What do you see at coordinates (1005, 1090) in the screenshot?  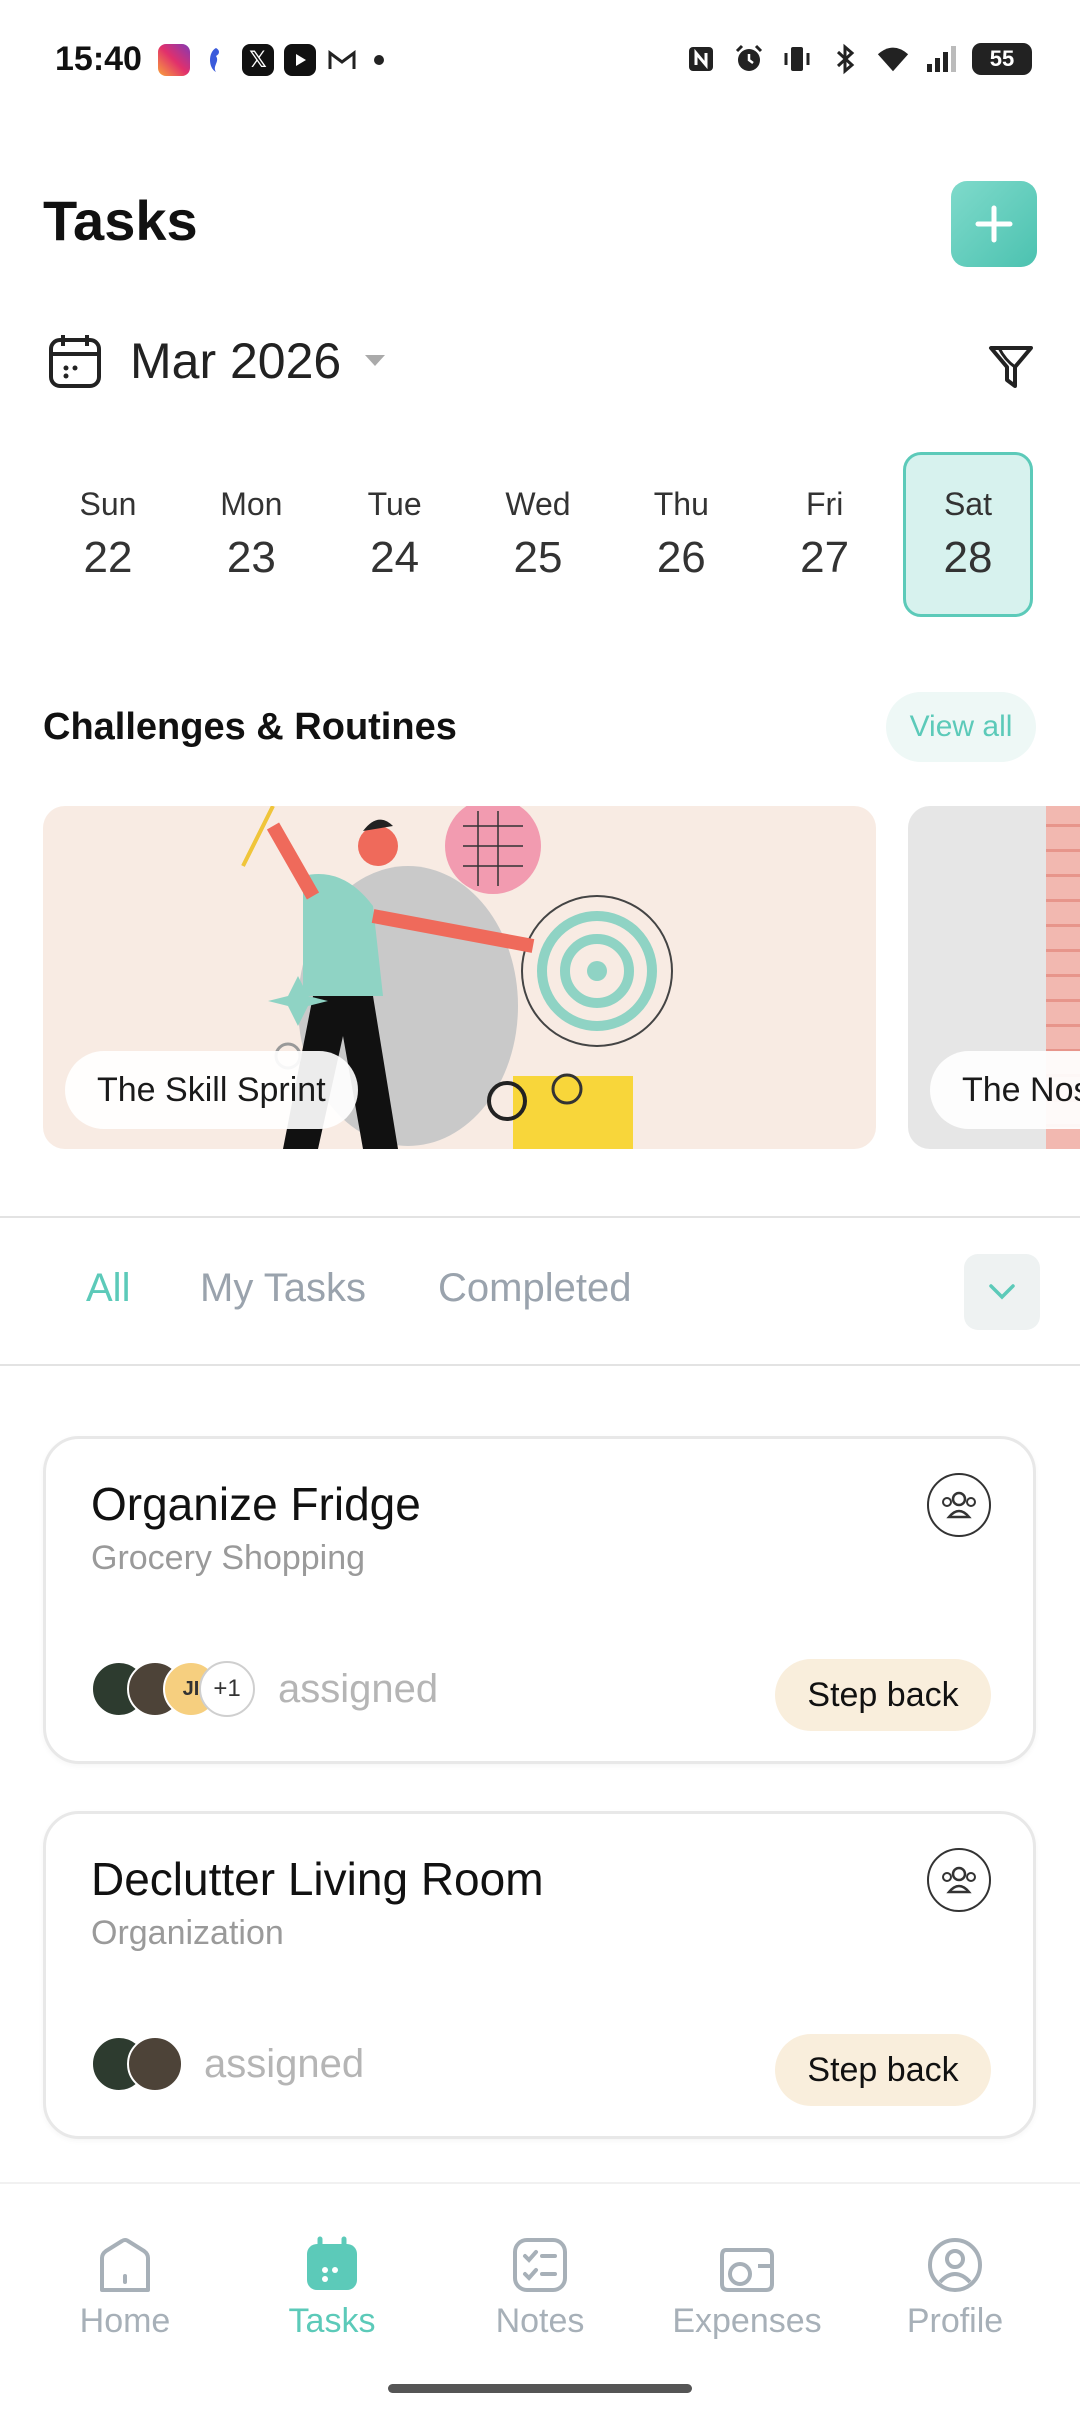 I see `challenge-label: The Nos` at bounding box center [1005, 1090].